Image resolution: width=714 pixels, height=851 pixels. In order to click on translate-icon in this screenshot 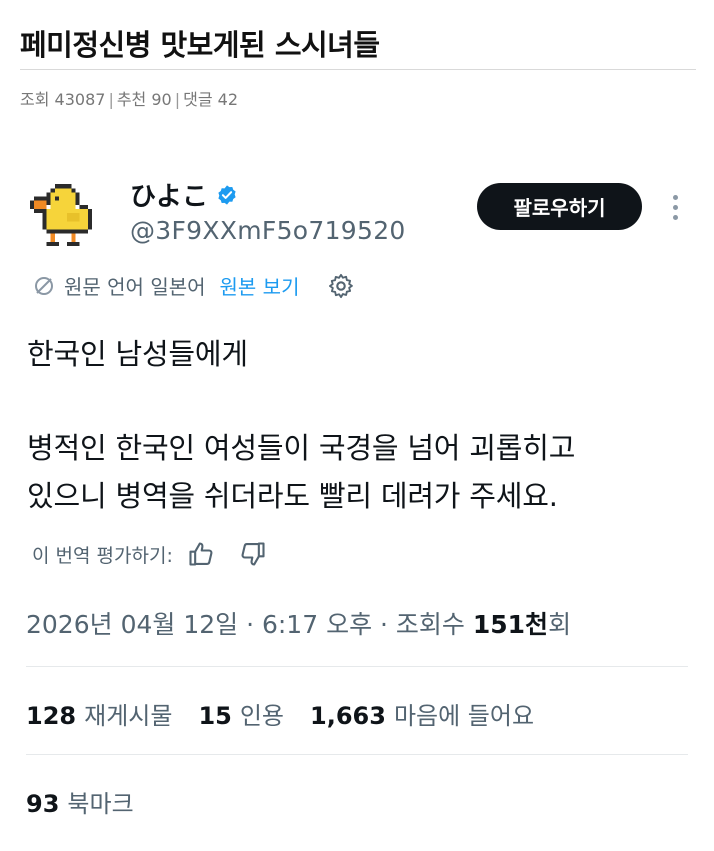, I will do `click(44, 285)`.